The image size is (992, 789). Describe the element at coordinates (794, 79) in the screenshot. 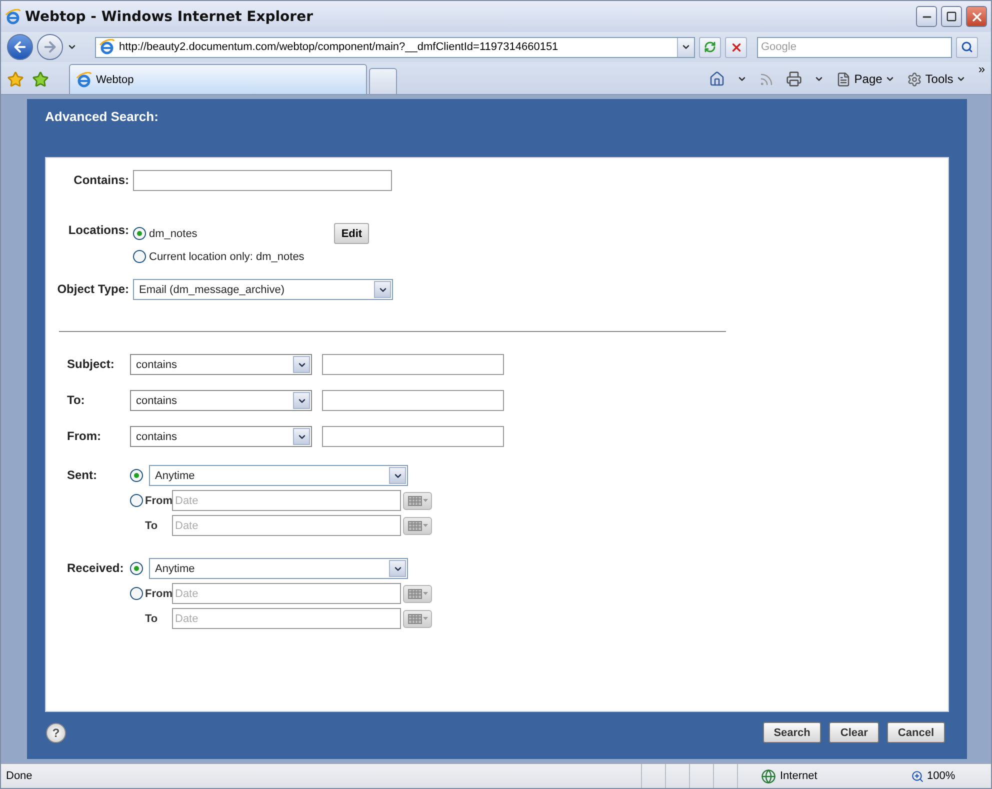

I see `print-icon` at that location.